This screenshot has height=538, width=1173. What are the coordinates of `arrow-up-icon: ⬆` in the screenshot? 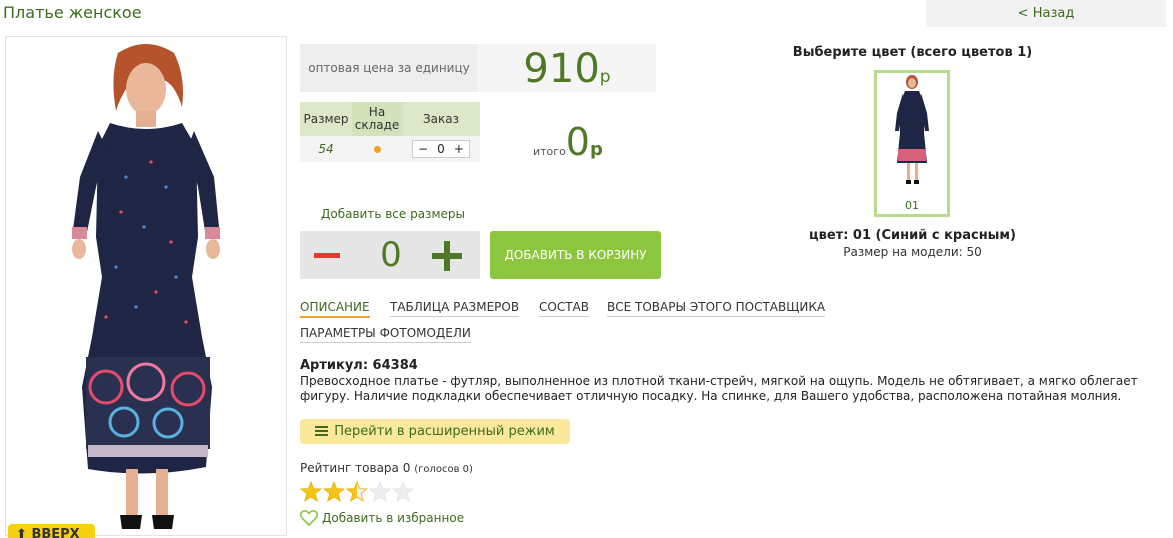 It's located at (21, 532).